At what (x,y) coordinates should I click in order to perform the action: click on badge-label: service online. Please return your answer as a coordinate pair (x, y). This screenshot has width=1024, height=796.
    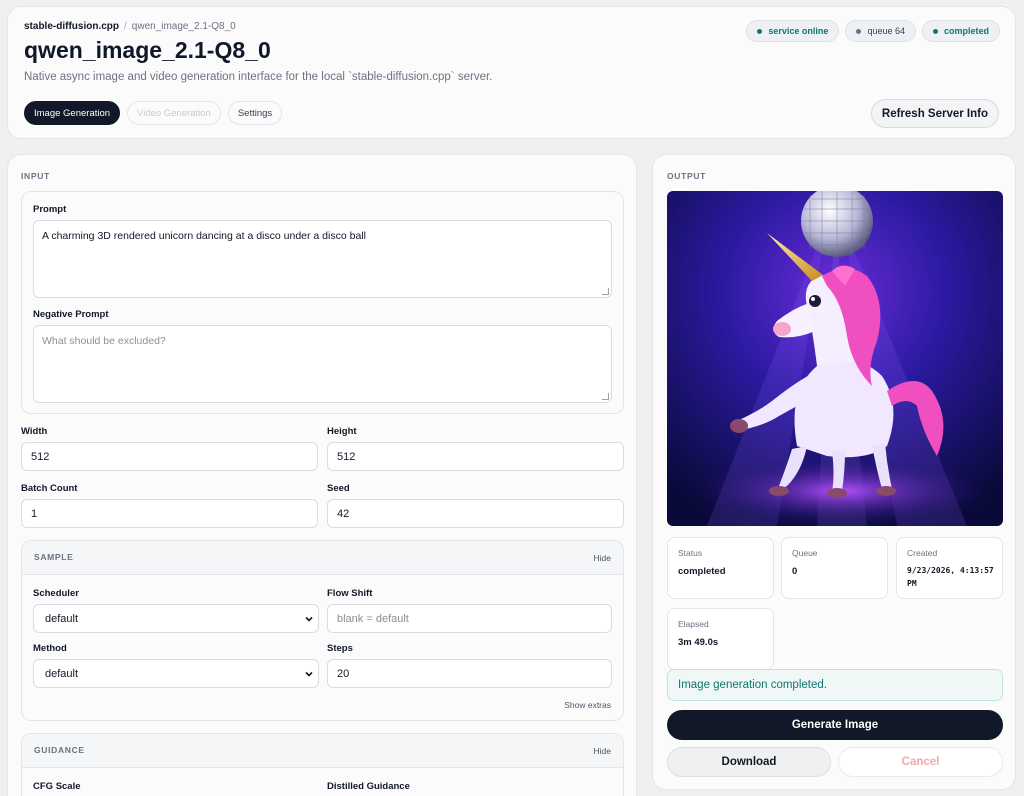
    Looking at the image, I should click on (798, 31).